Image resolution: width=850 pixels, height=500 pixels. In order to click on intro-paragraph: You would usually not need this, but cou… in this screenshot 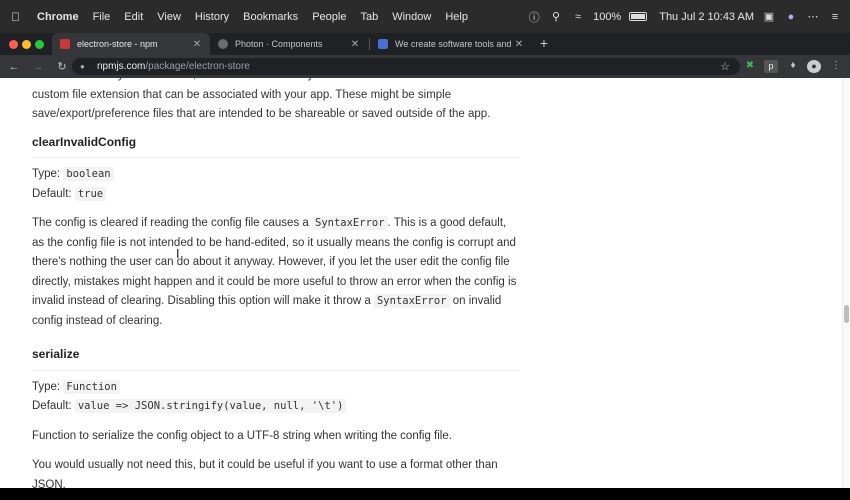, I will do `click(262, 99)`.